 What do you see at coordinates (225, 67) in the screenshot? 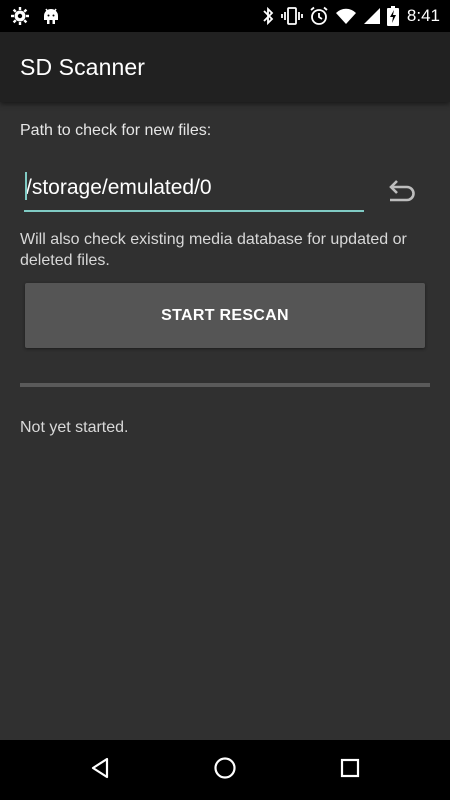
I see `app-bar: SD Scanner` at bounding box center [225, 67].